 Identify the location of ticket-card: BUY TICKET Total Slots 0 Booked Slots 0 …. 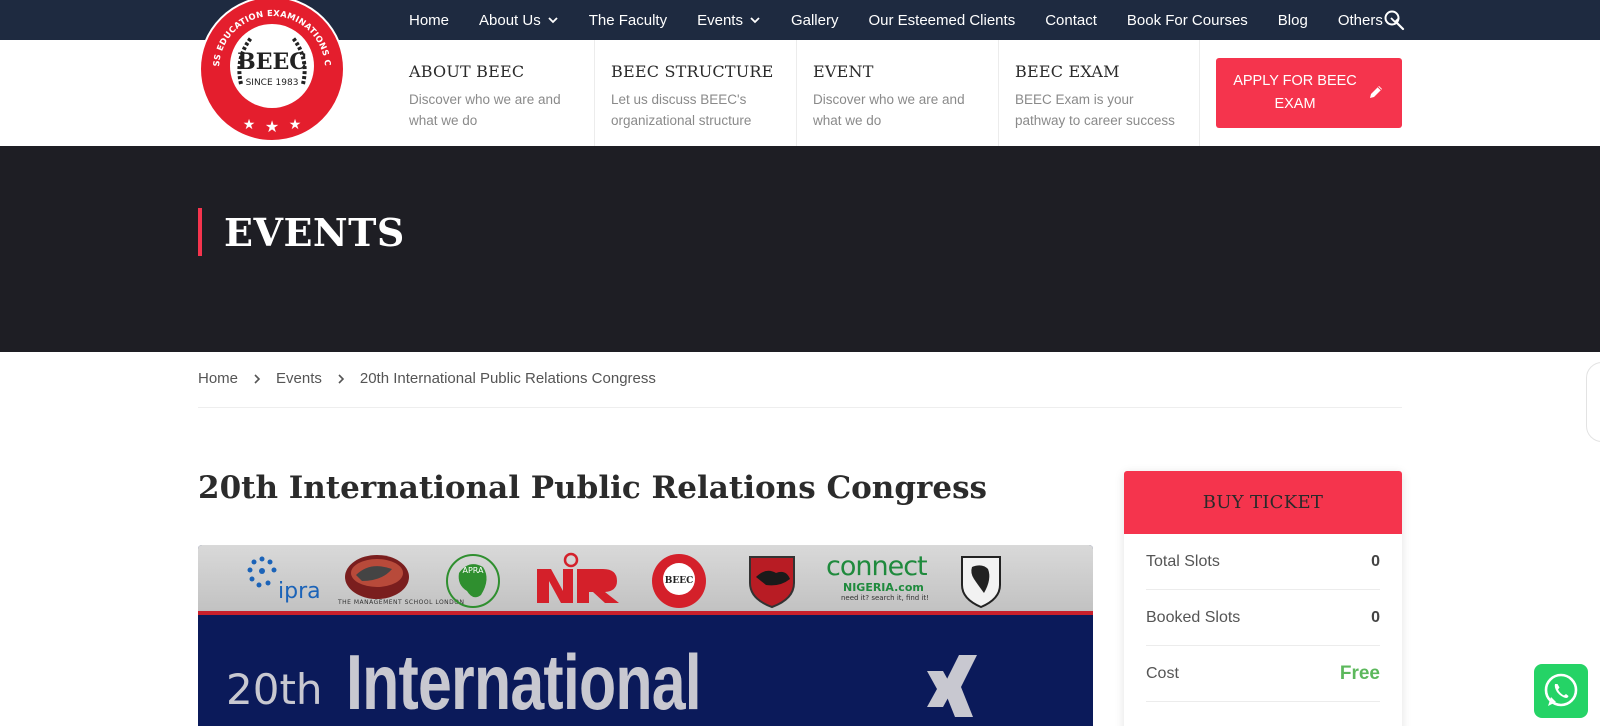
(1263, 598).